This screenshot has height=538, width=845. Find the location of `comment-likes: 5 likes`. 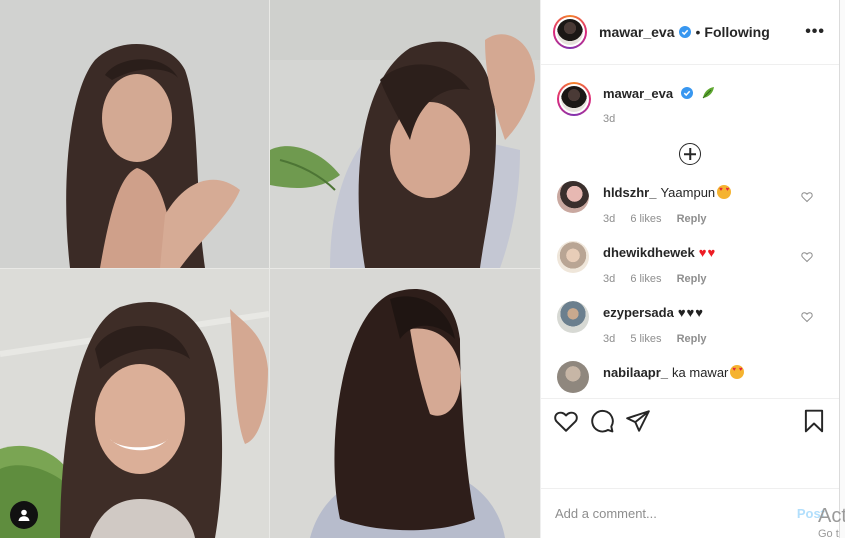

comment-likes: 5 likes is located at coordinates (645, 339).